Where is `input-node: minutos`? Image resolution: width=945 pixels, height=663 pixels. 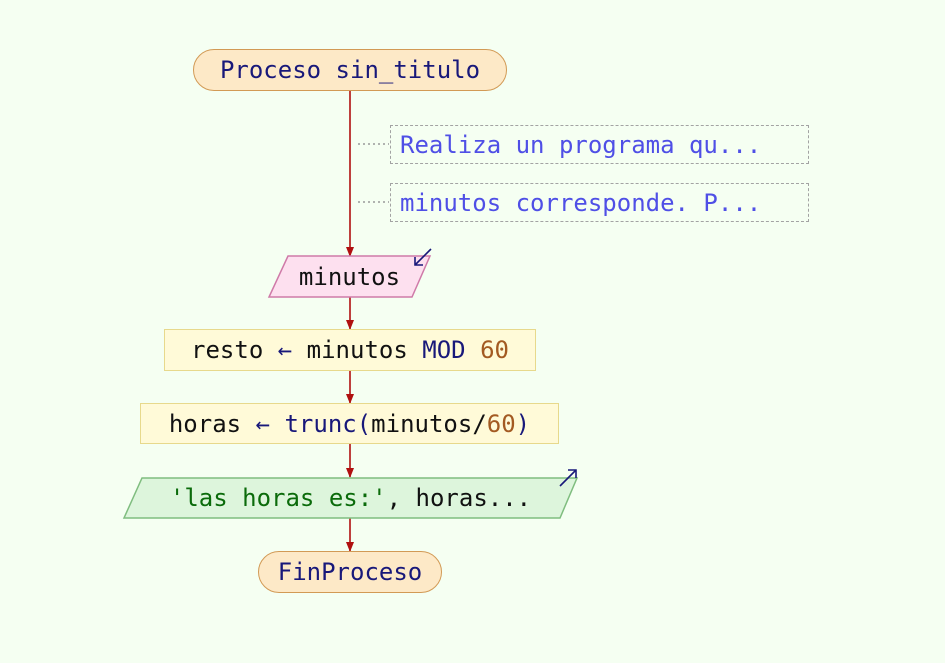 input-node: minutos is located at coordinates (349, 276).